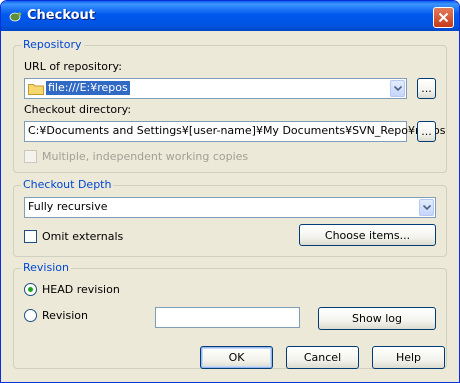  I want to click on depth-dropdown-arrow, so click(426, 207).